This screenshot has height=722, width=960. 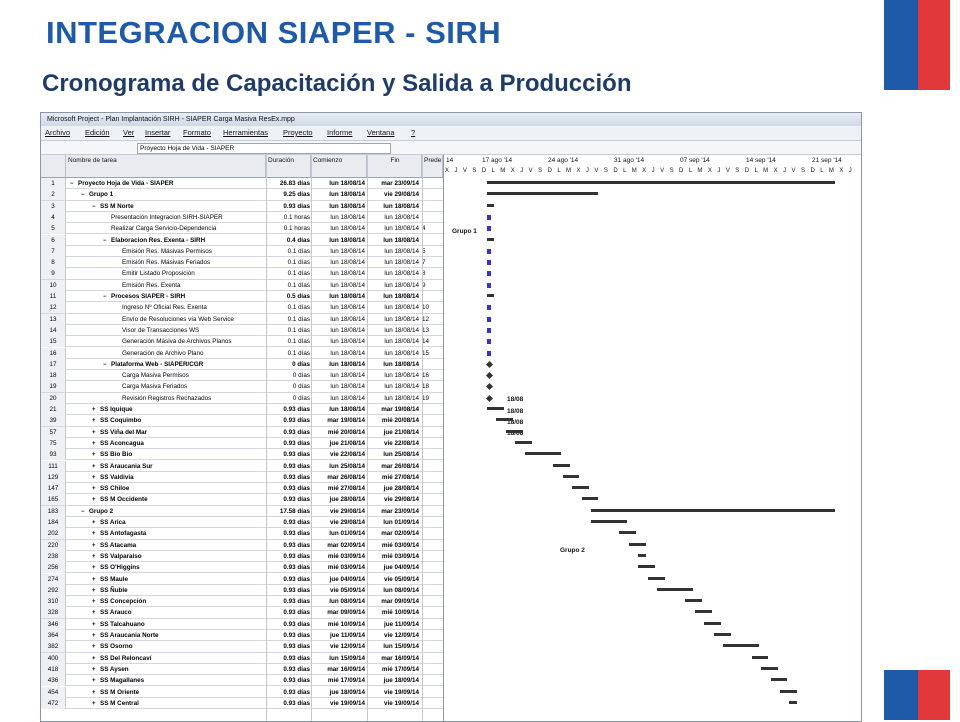 What do you see at coordinates (338, 658) in the screenshot?
I see `task-start: lun 15/09/14` at bounding box center [338, 658].